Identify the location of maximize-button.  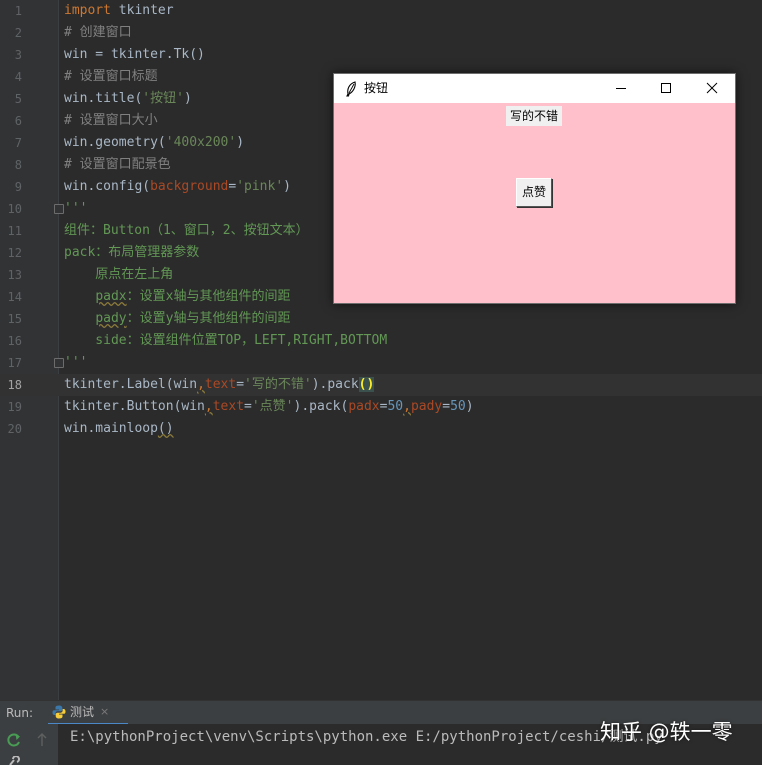
(666, 88).